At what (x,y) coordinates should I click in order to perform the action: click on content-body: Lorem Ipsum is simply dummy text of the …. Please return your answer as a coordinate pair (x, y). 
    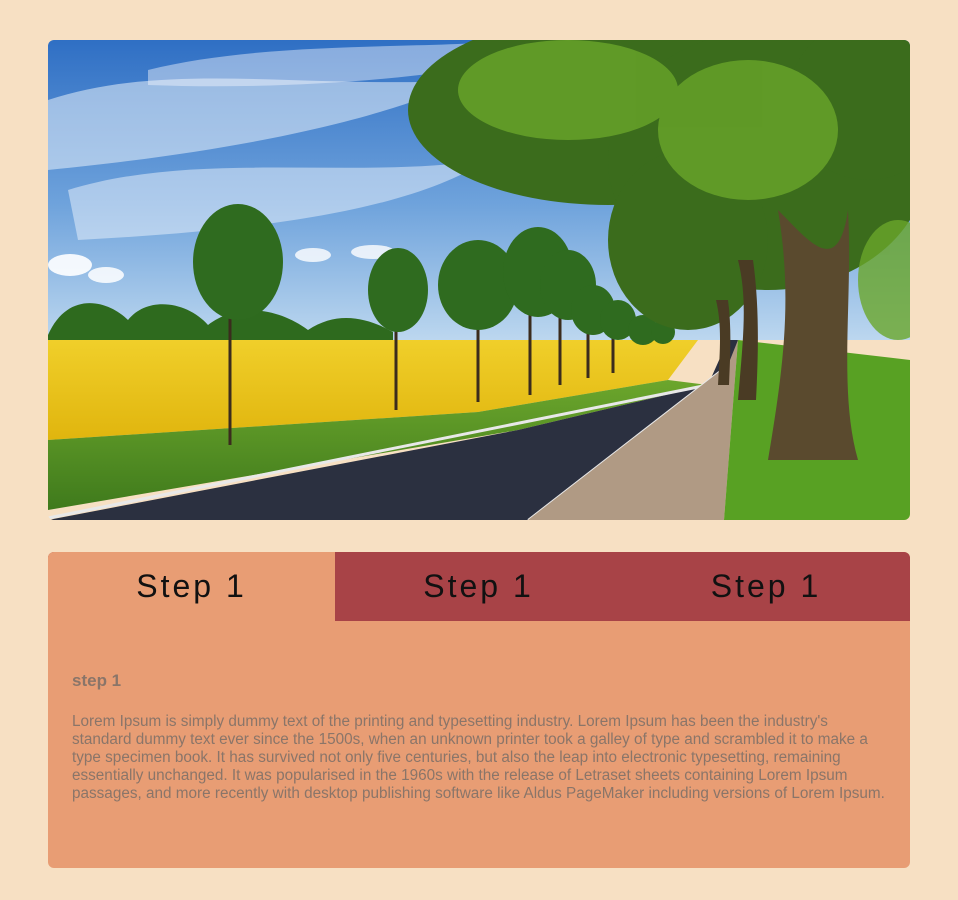
    Looking at the image, I should click on (478, 757).